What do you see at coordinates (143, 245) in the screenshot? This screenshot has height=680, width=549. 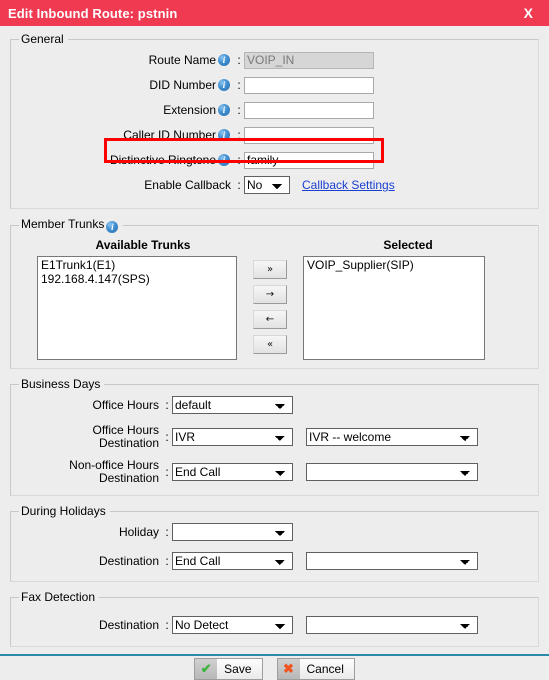 I see `available-trunks-header: Available Trunks` at bounding box center [143, 245].